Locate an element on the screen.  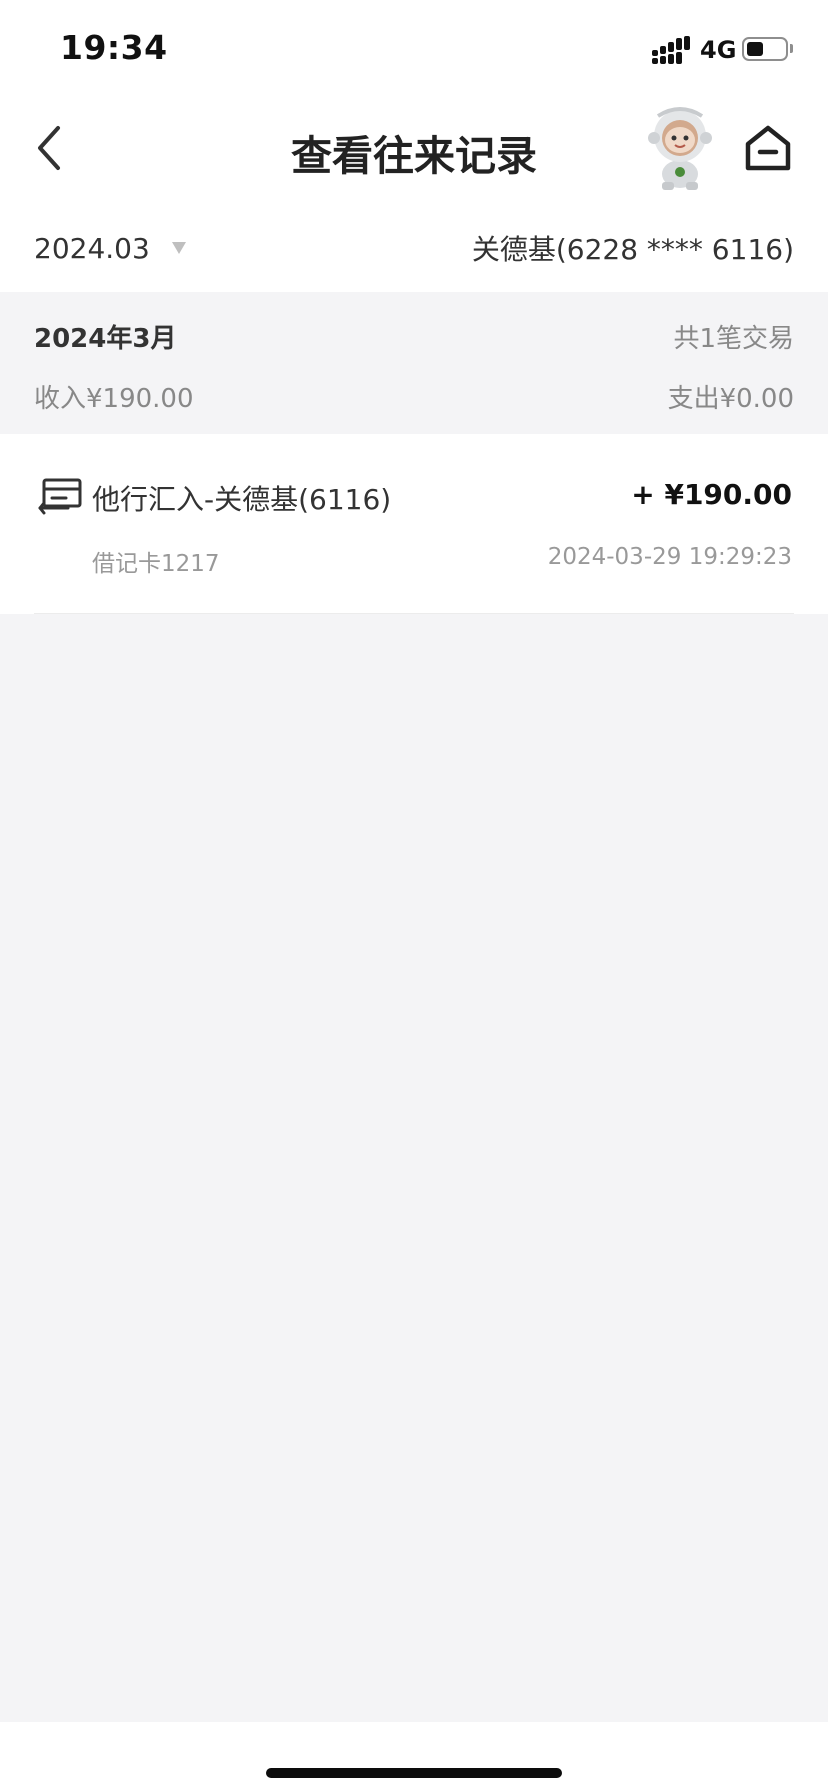
nav-bar: 查看往来记录 is located at coordinates (414, 151).